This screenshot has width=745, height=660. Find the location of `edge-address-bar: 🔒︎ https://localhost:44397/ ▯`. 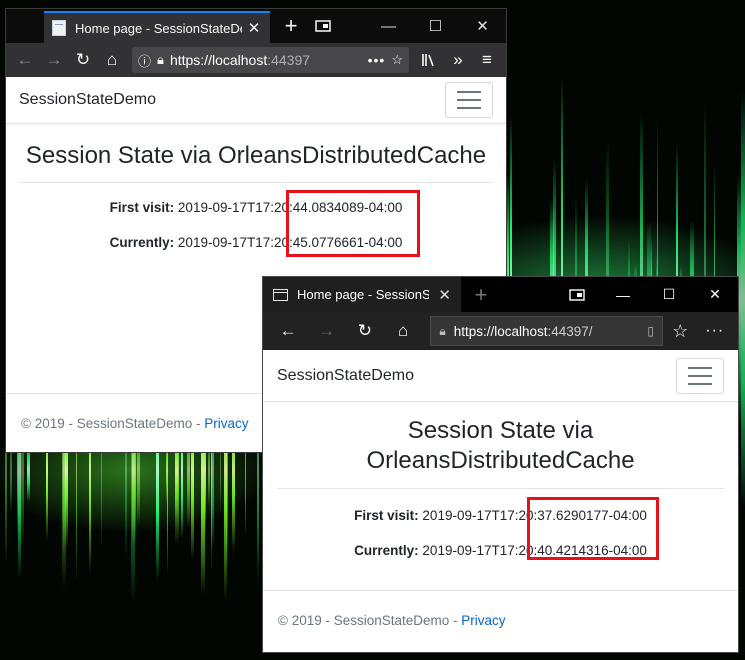

edge-address-bar: 🔒︎ https://localhost:44397/ ▯ is located at coordinates (546, 331).